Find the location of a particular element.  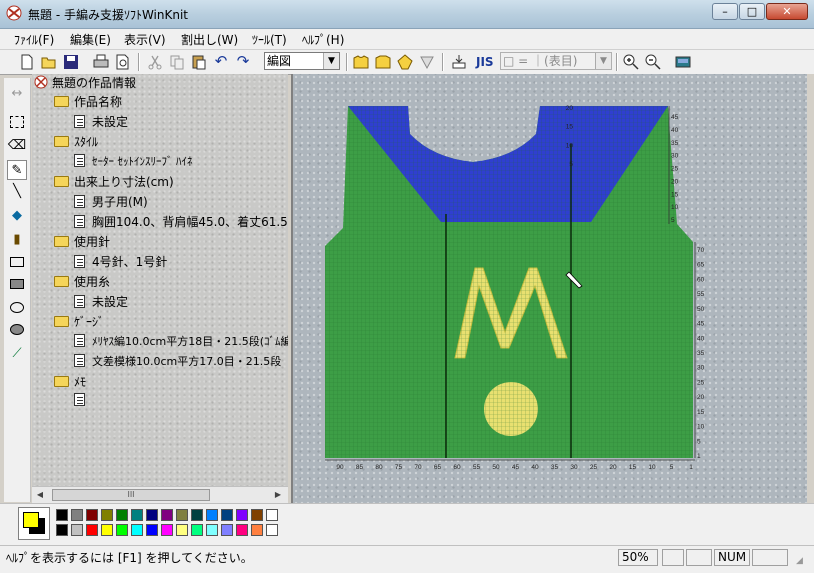

tree-leaf-label: 未設定 is located at coordinates (110, 122).